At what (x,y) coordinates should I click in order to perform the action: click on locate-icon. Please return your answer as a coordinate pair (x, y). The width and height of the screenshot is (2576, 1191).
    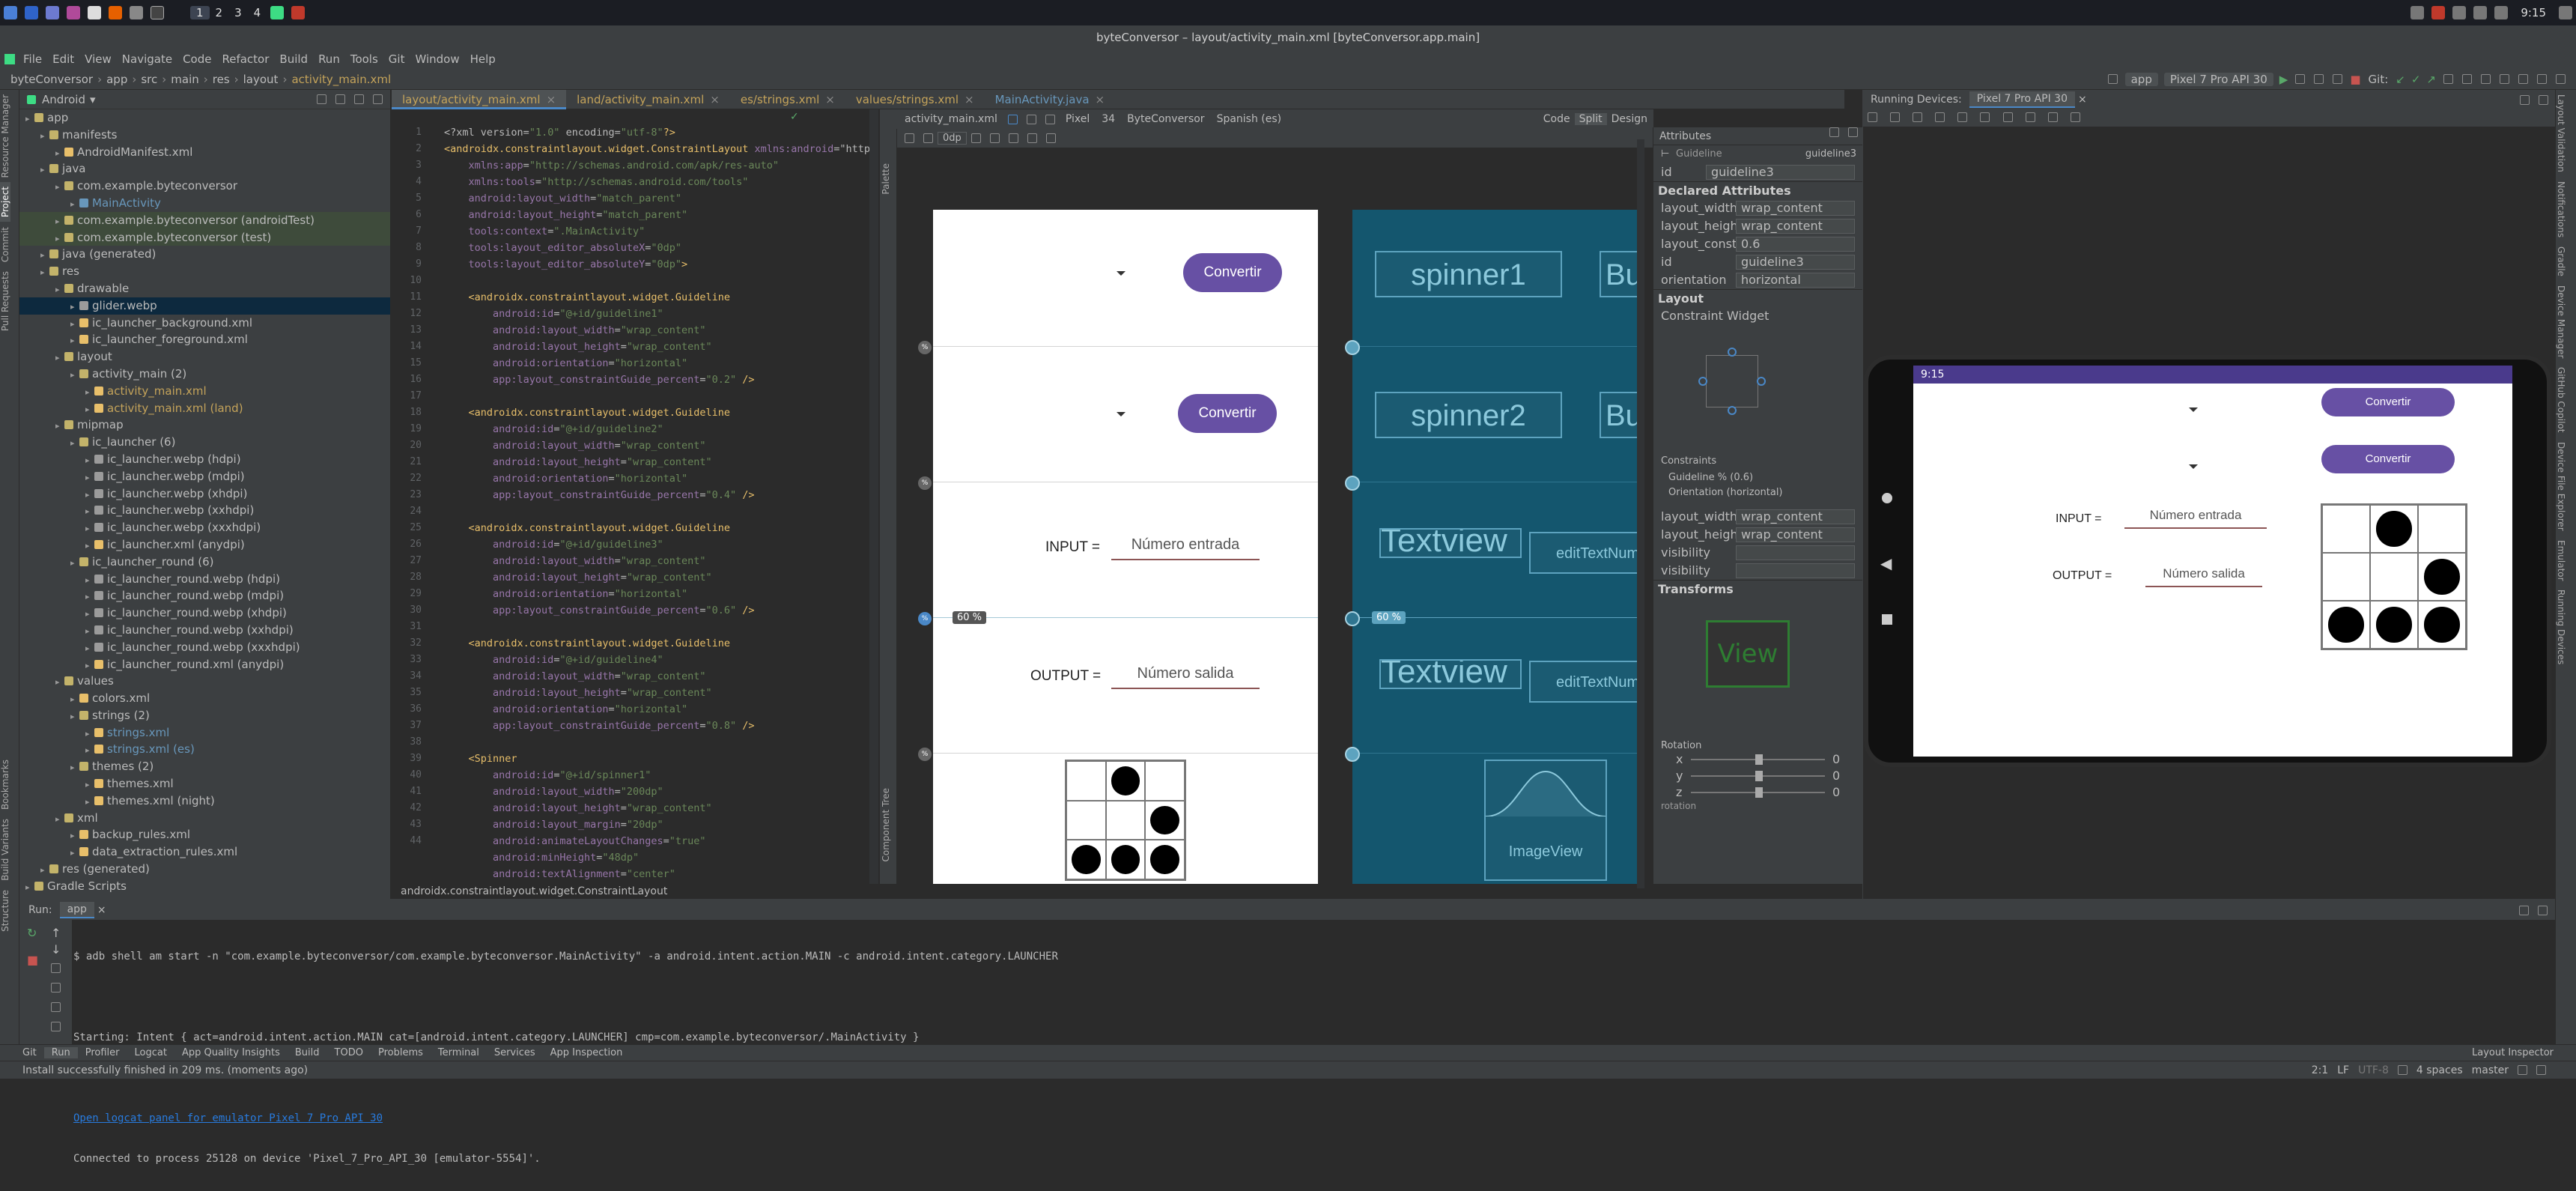
    Looking at the image, I should click on (321, 99).